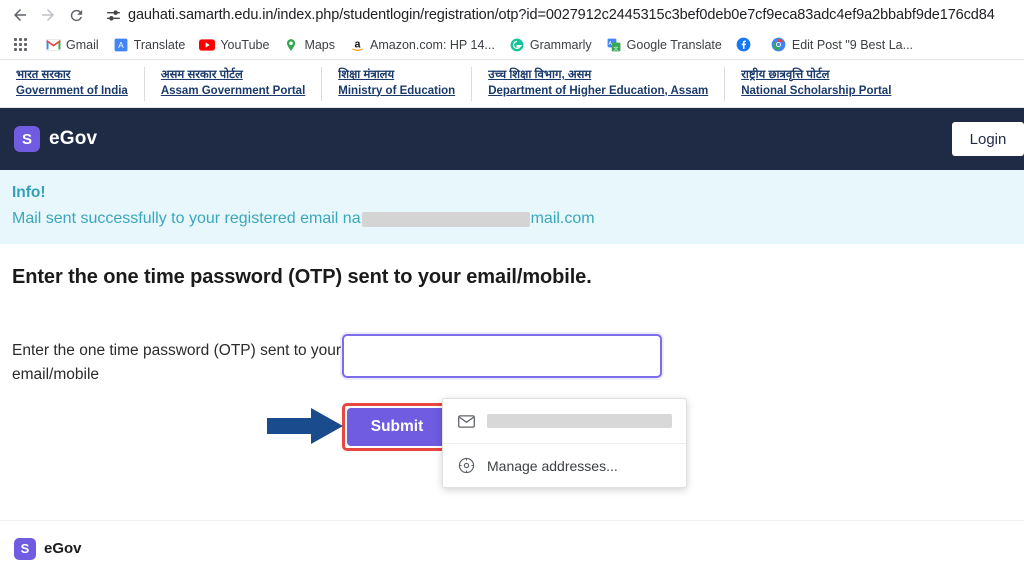 The height and width of the screenshot is (576, 1024). I want to click on redacted-email-block, so click(445, 219).